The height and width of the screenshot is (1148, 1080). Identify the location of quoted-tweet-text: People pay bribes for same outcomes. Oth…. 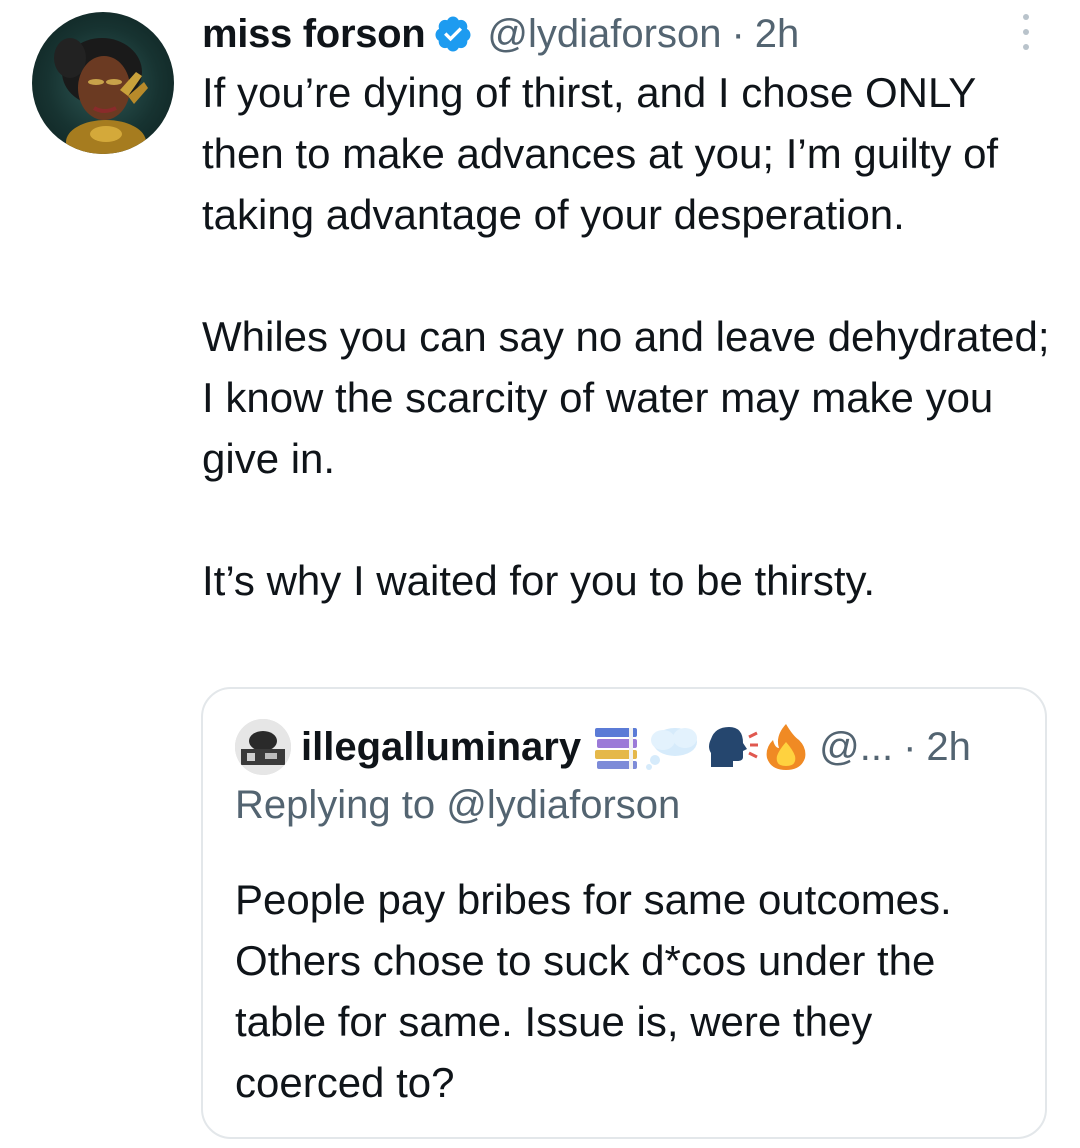
(593, 991).